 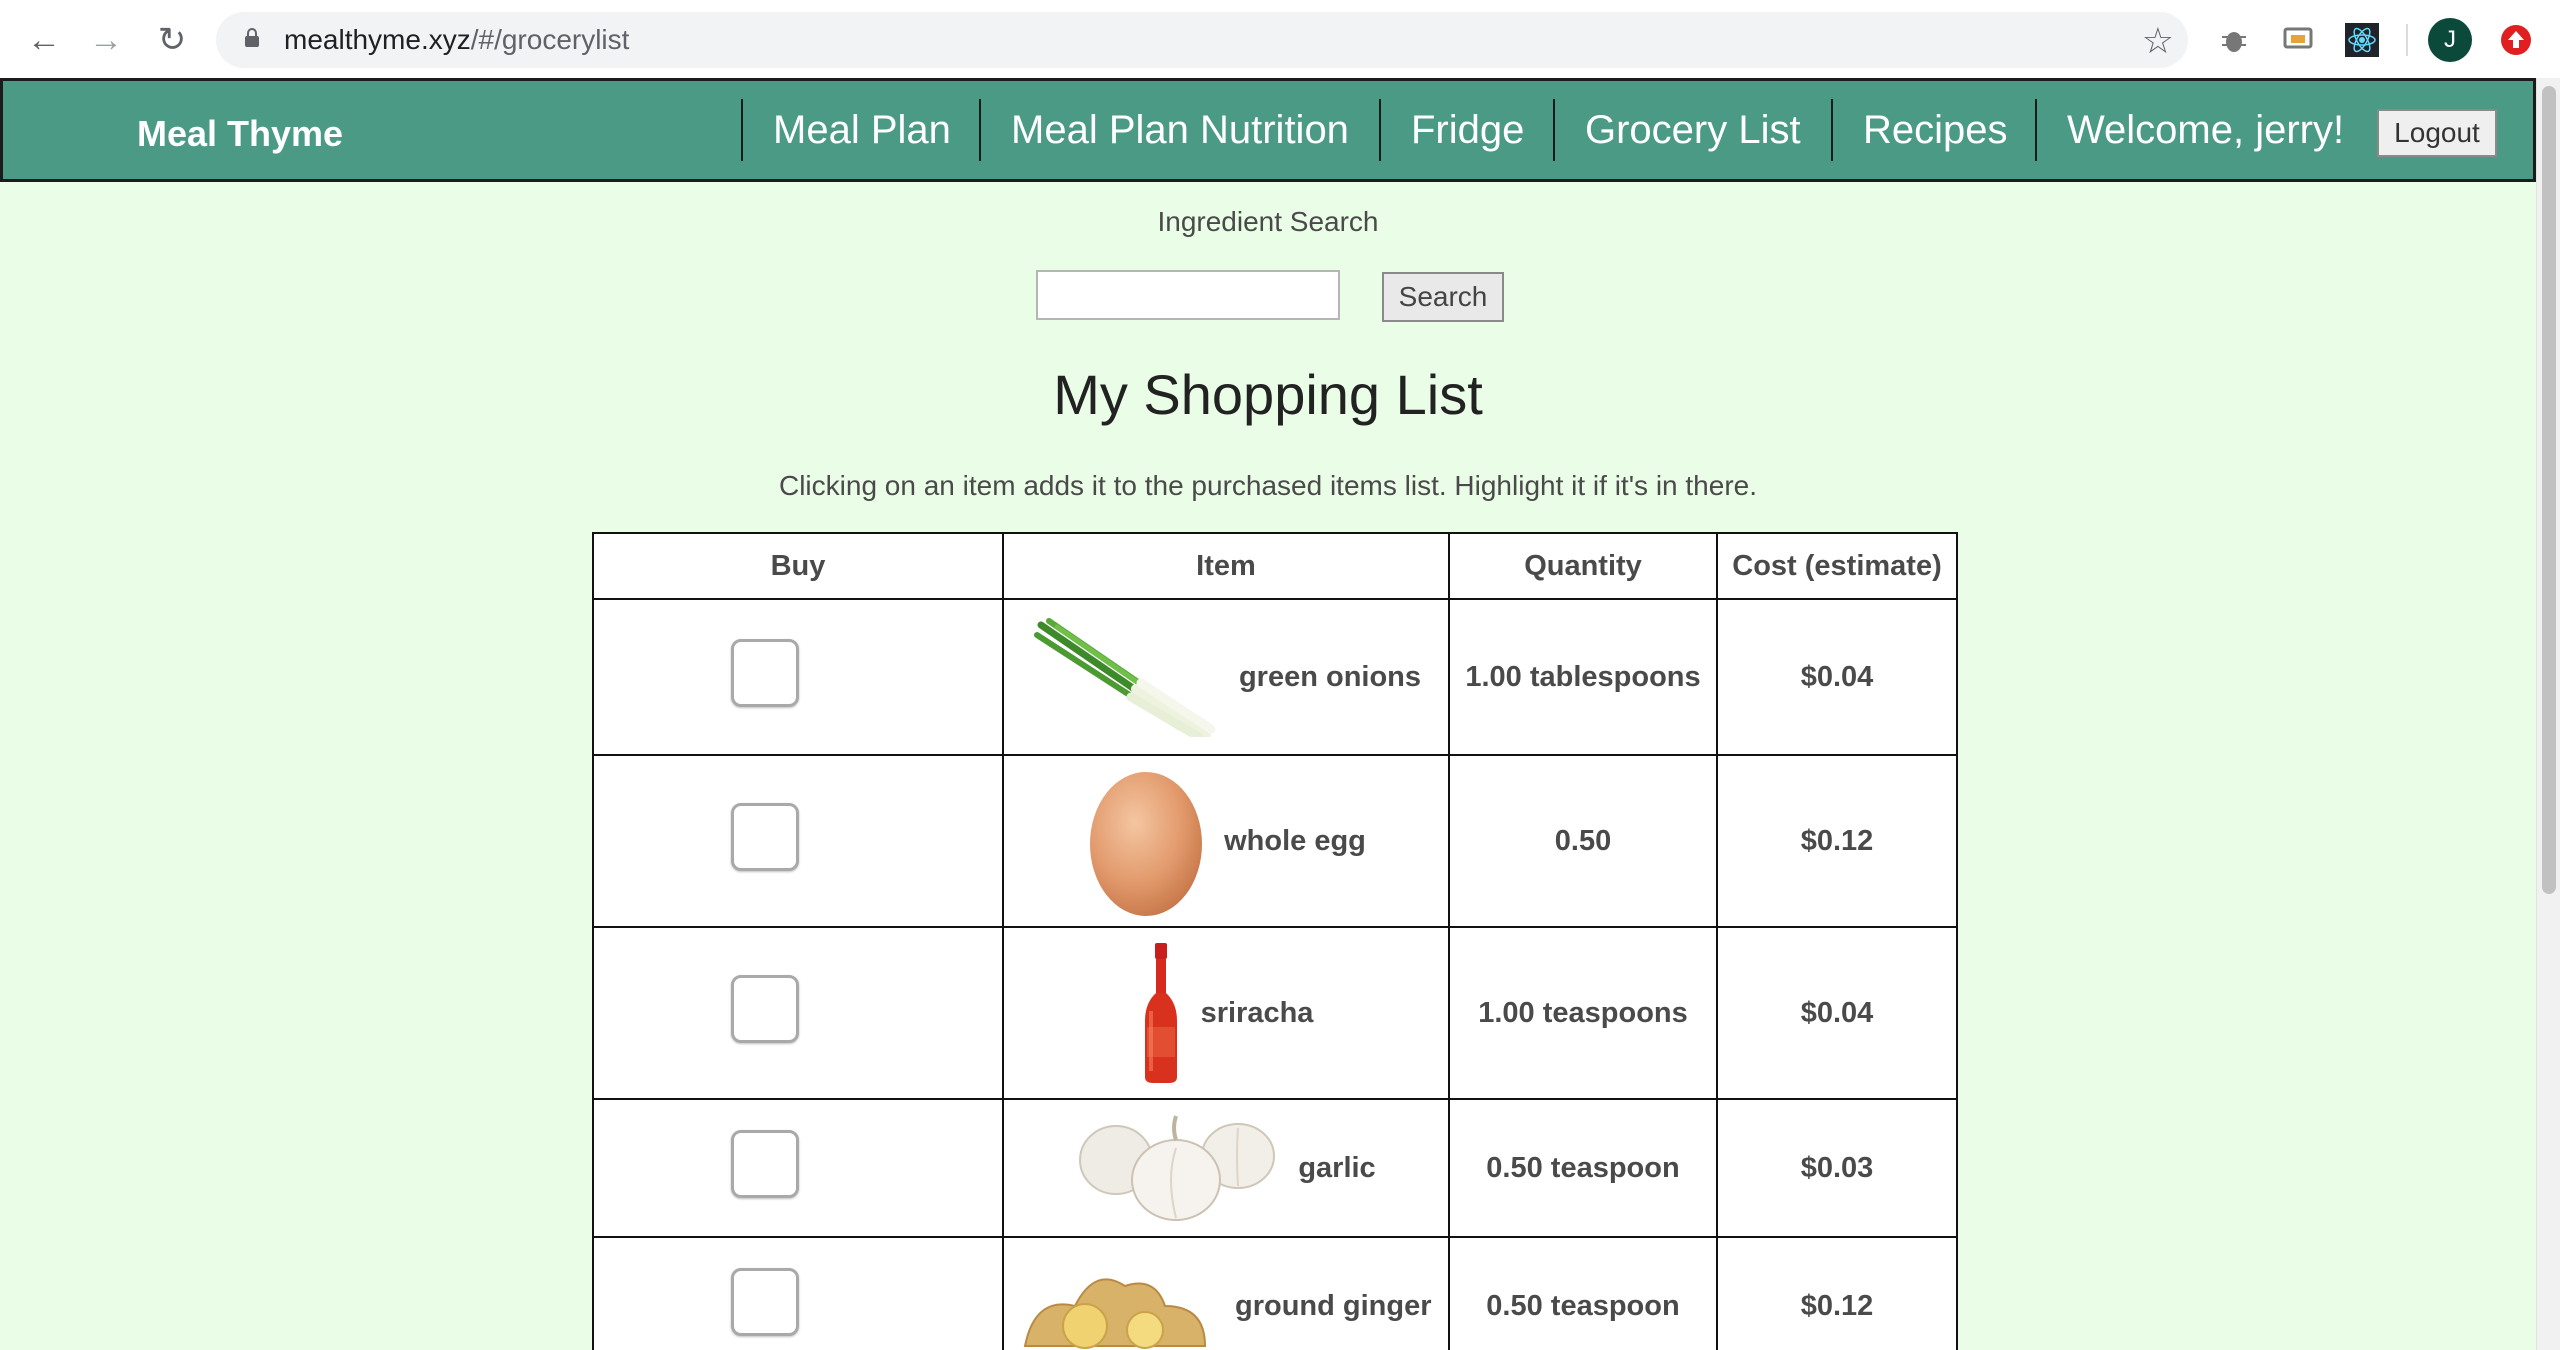 What do you see at coordinates (1124, 677) in the screenshot?
I see `green-onions-image` at bounding box center [1124, 677].